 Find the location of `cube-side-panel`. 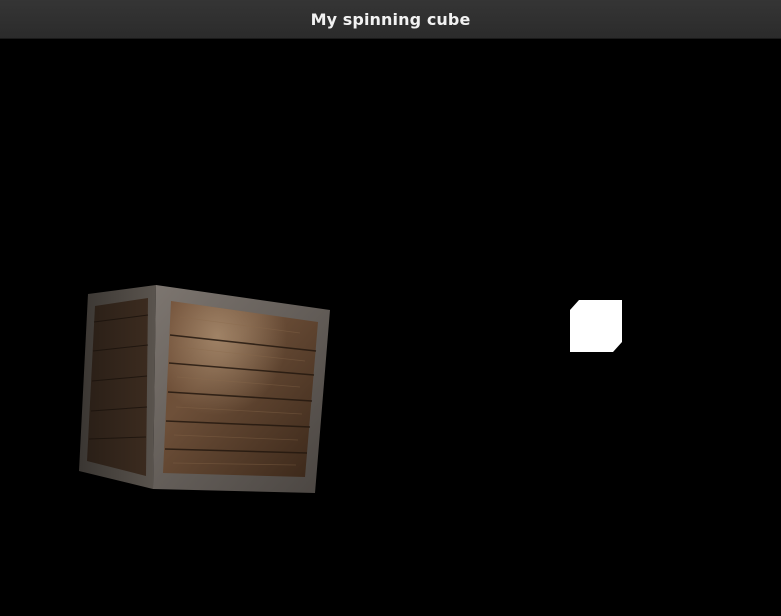

cube-side-panel is located at coordinates (117, 387).